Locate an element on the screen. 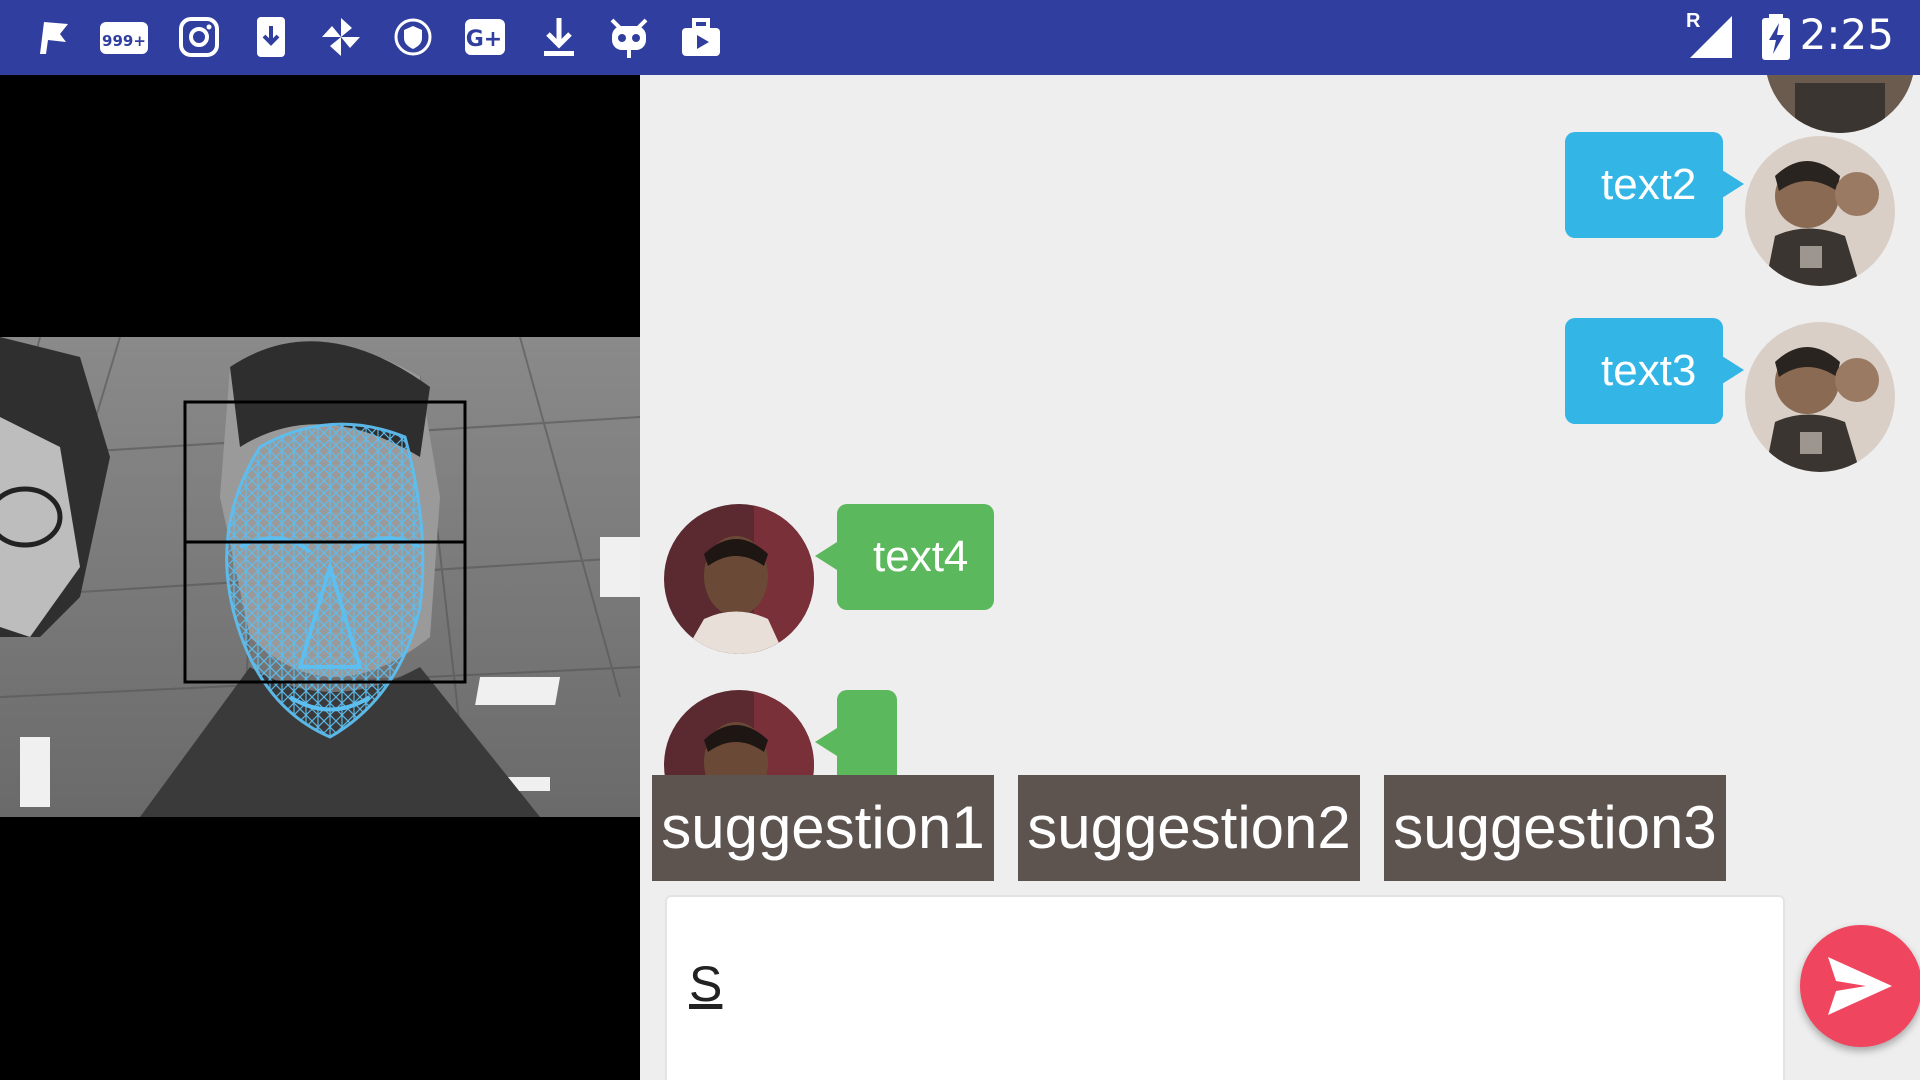 This screenshot has height=1080, width=1920. status-bar: 999+ G+ R 2:25 is located at coordinates (960, 37).